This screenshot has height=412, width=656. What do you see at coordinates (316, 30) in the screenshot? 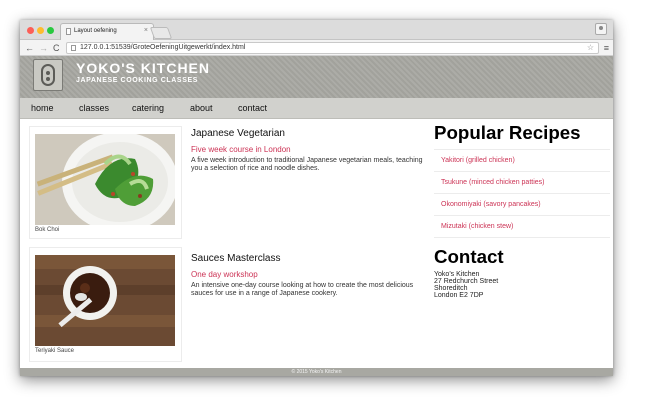
I see `tab-bar: Layout oefening ×` at bounding box center [316, 30].